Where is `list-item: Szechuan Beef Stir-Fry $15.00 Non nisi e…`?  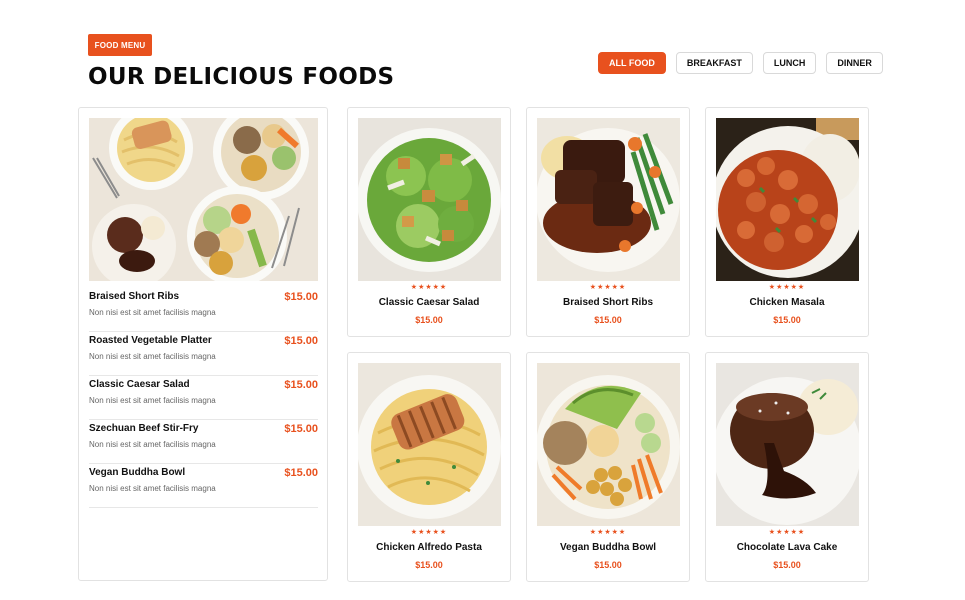 list-item: Szechuan Beef Stir-Fry $15.00 Non nisi e… is located at coordinates (203, 442).